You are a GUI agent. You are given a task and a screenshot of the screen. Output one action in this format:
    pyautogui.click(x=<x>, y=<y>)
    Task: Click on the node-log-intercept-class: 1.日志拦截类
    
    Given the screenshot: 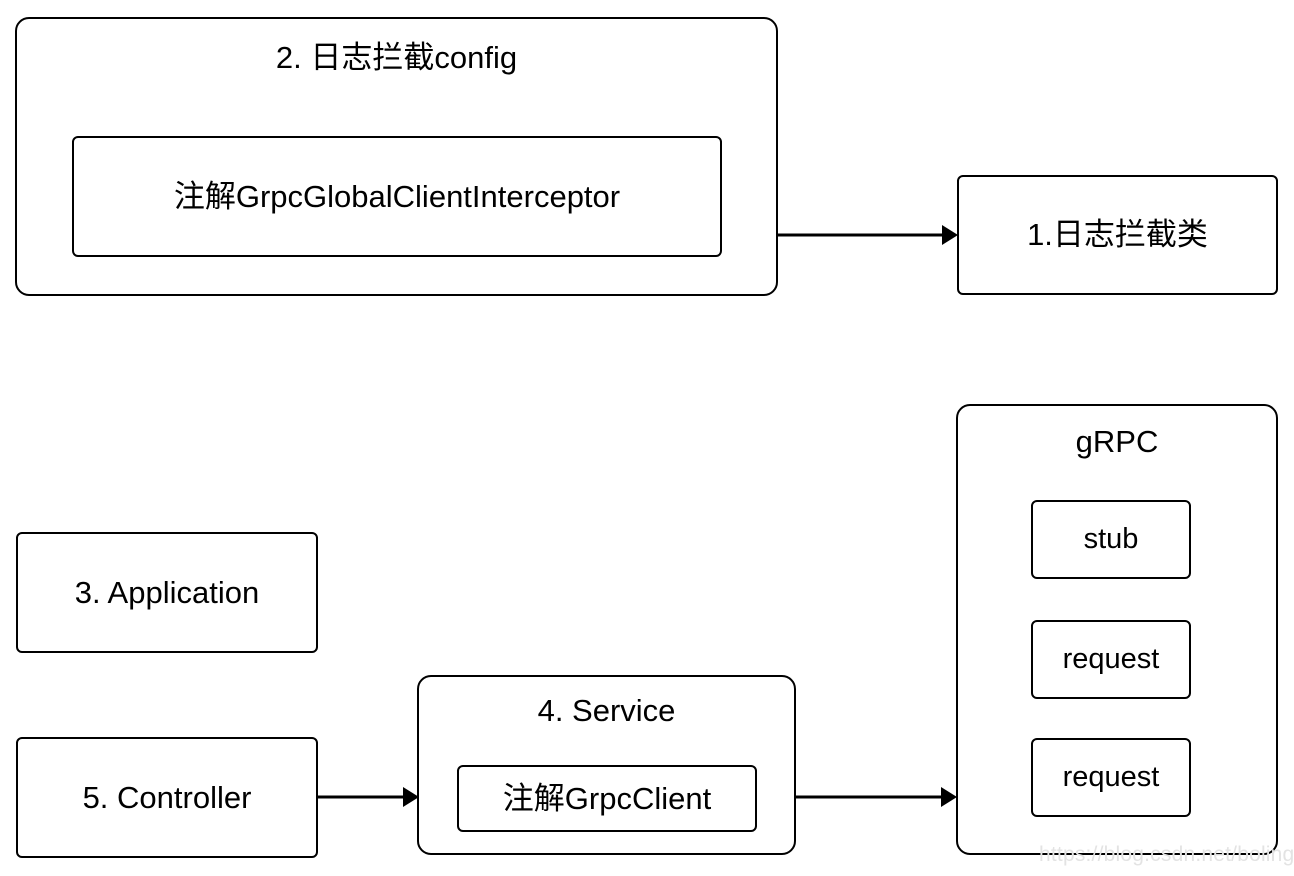 What is the action you would take?
    pyautogui.click(x=1117, y=235)
    